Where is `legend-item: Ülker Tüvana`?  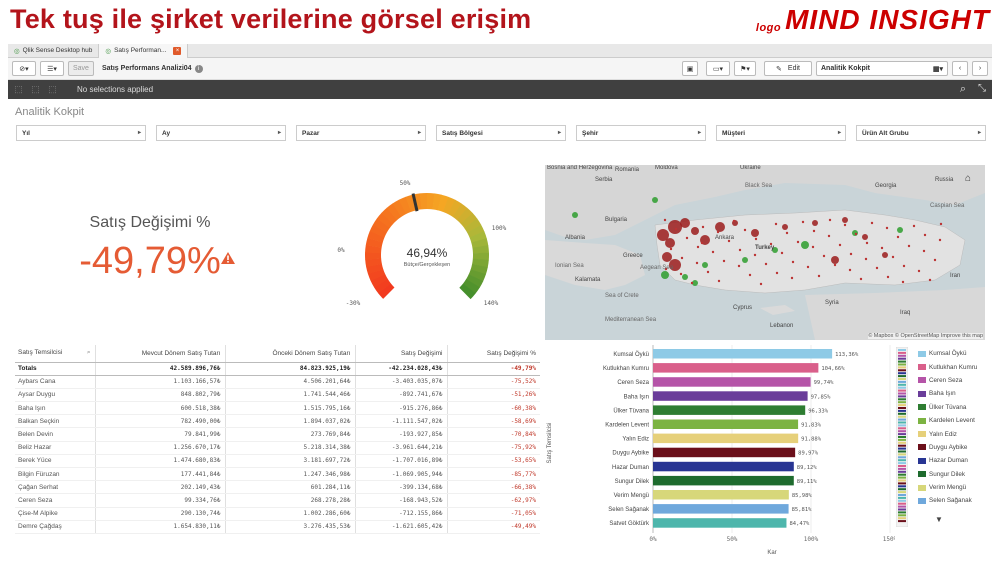 legend-item: Ülker Tüvana is located at coordinates (954, 407).